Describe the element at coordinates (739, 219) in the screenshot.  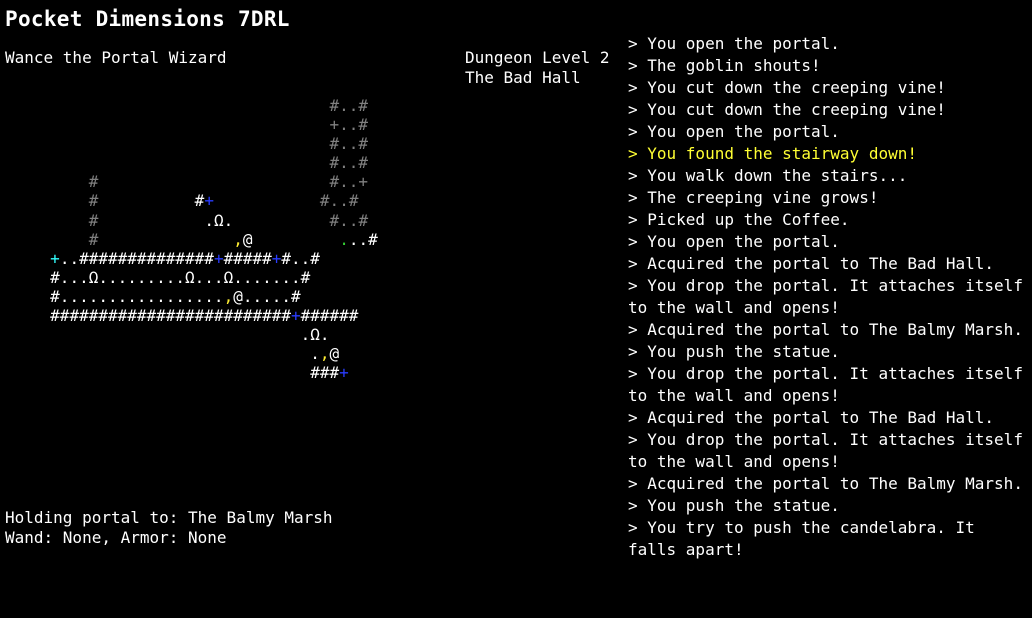
I see `log-message: > Picked up the Coffee.` at that location.